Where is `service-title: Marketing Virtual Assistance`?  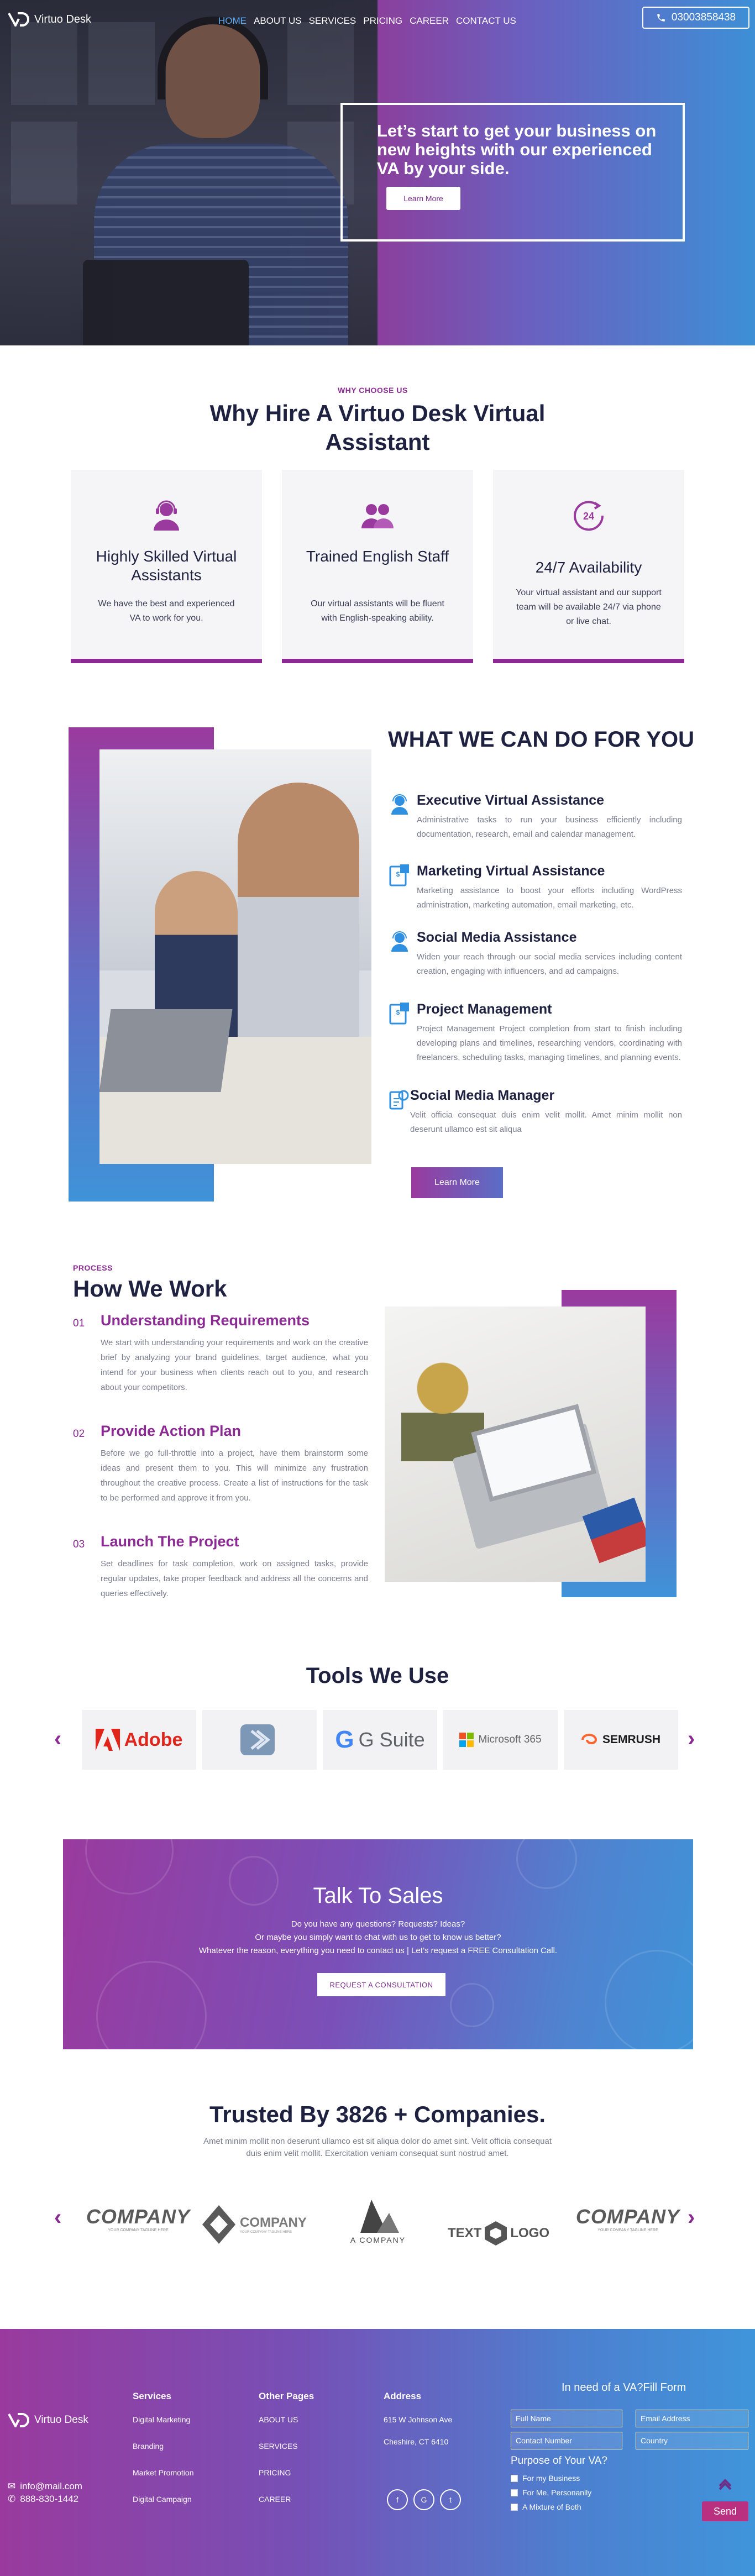
service-title: Marketing Virtual Assistance is located at coordinates (511, 871).